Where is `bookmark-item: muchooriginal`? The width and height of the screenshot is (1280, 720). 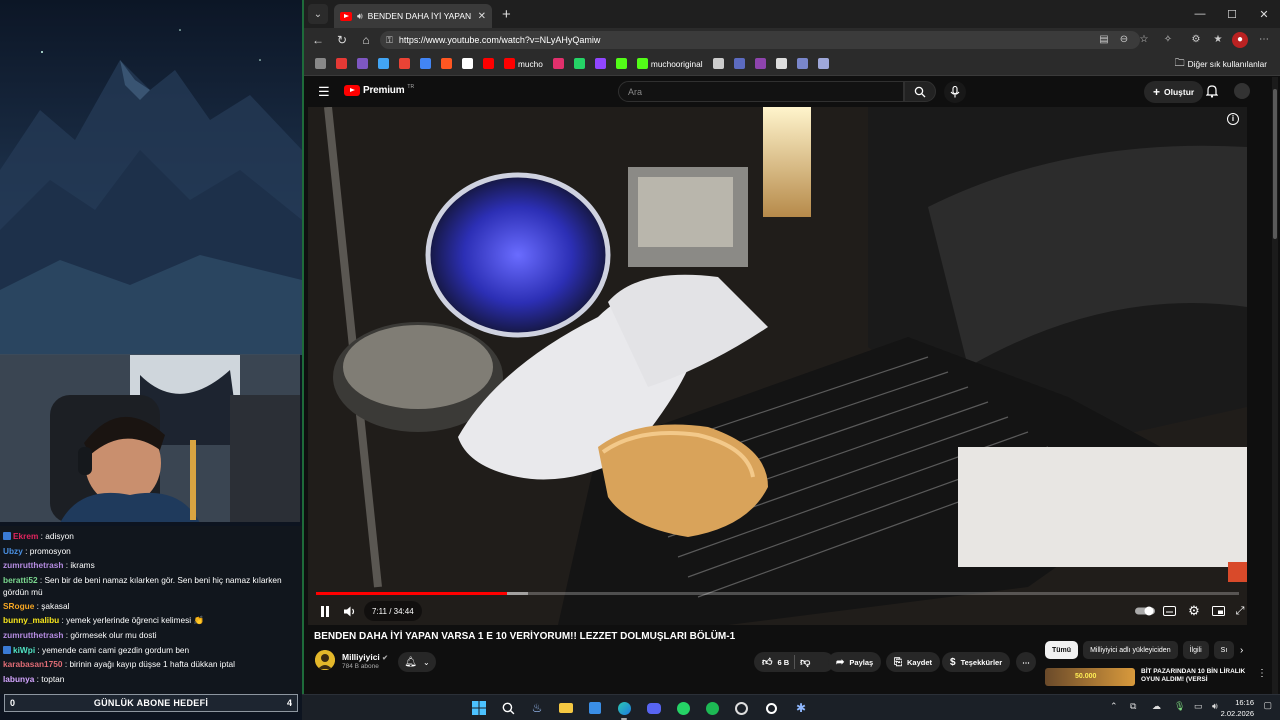
bookmark-item: muchooriginal is located at coordinates (670, 64).